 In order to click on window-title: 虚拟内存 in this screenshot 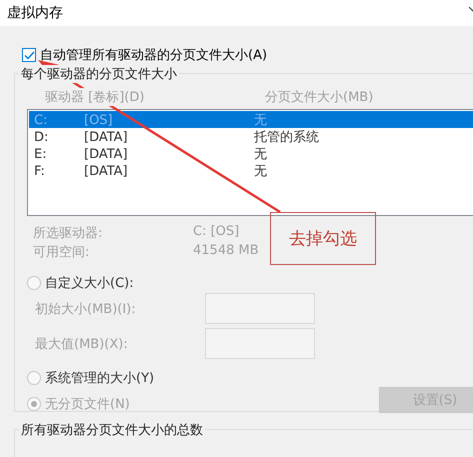, I will do `click(35, 13)`.